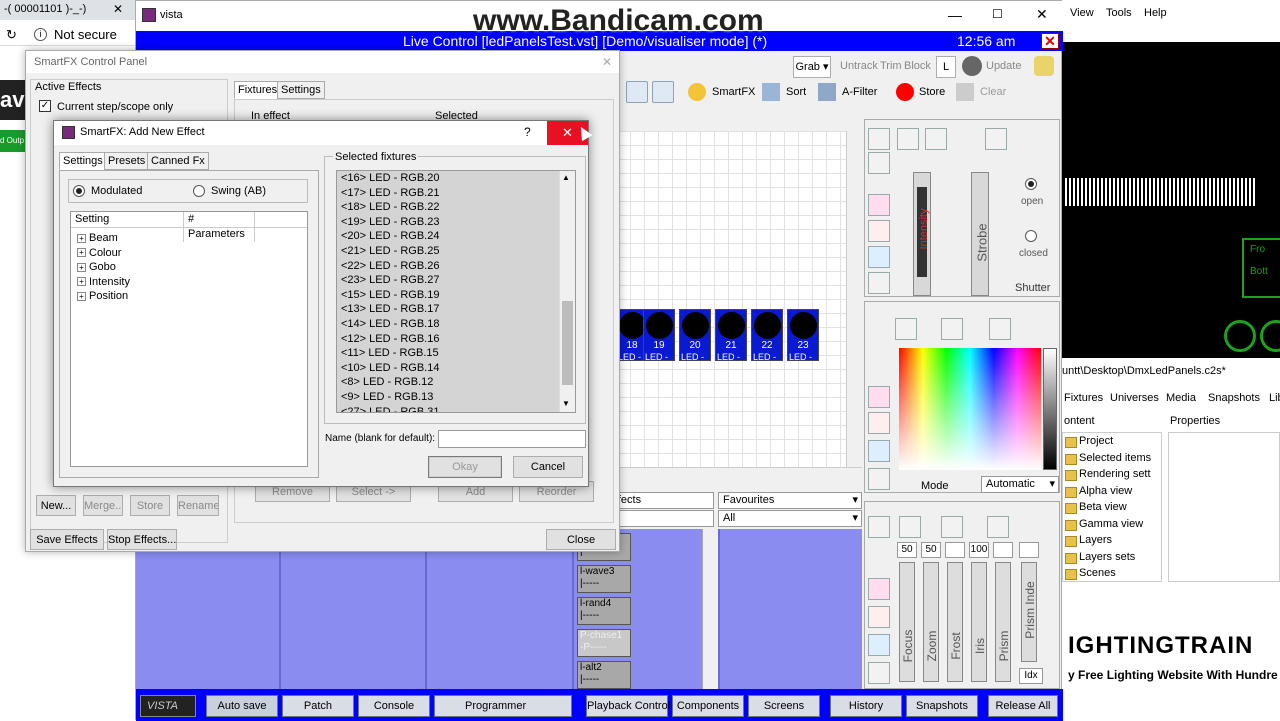 This screenshot has height=721, width=1280. What do you see at coordinates (67, 10) in the screenshot?
I see `browser-tab: -( 00001101 )-_-) ✕` at bounding box center [67, 10].